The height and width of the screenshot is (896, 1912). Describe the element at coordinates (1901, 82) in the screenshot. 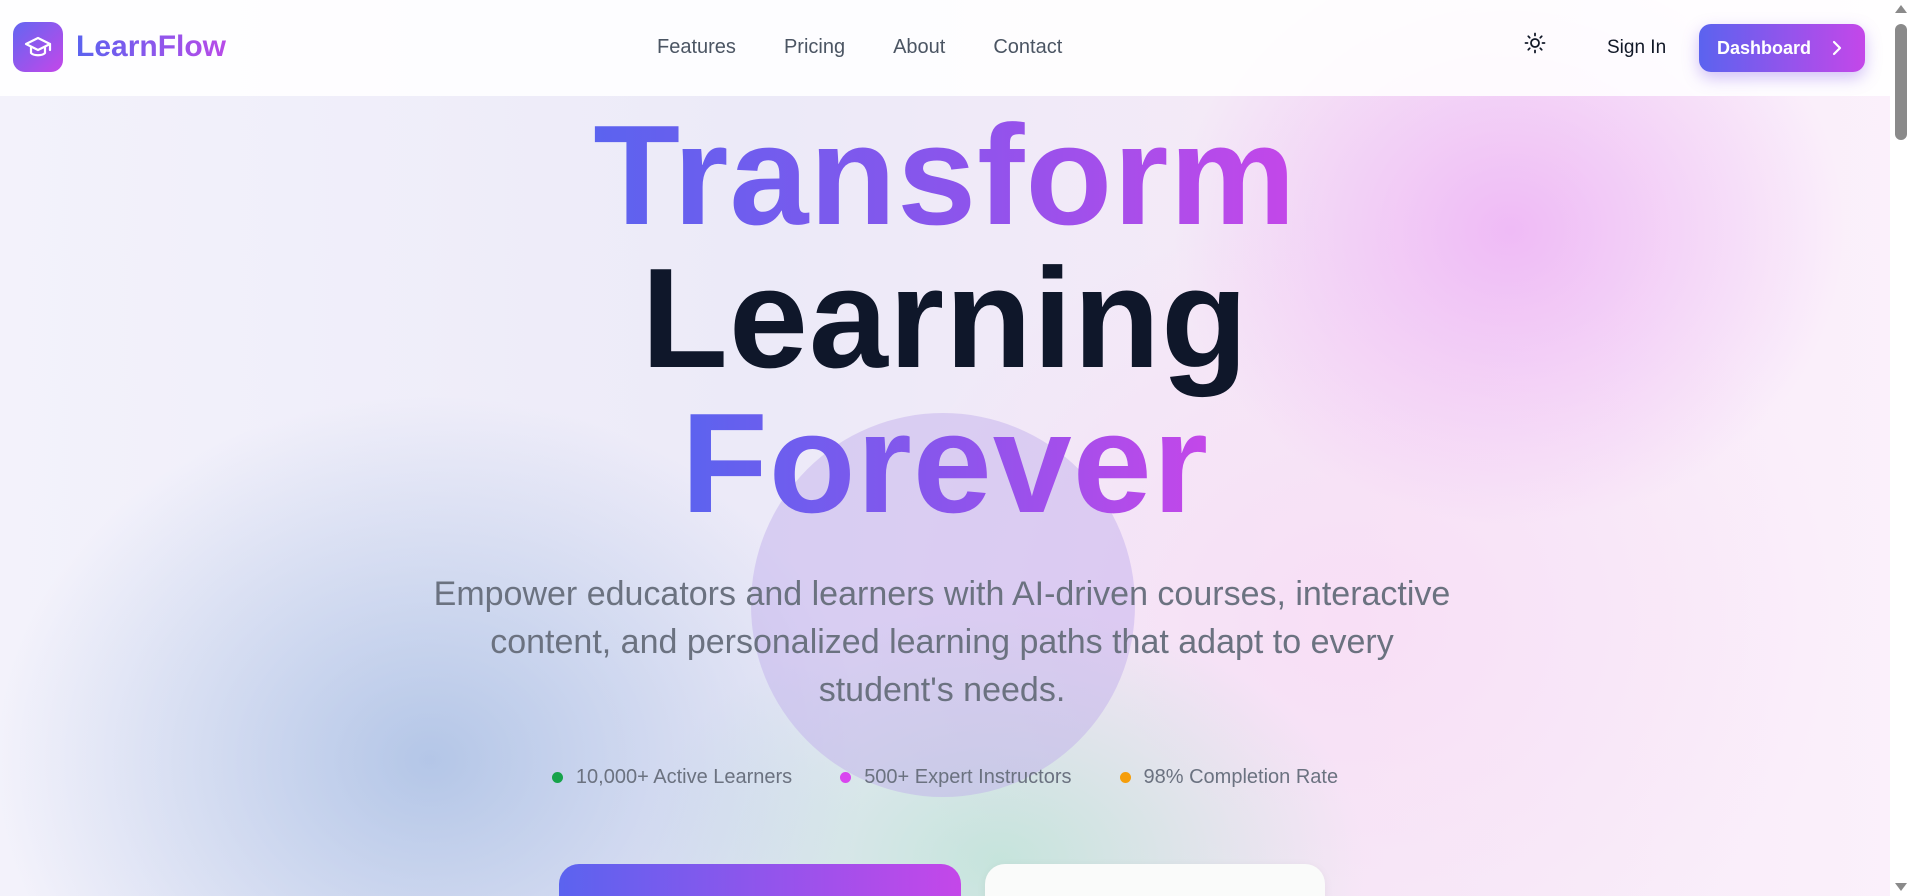

I see `scrollbar-thumb` at that location.